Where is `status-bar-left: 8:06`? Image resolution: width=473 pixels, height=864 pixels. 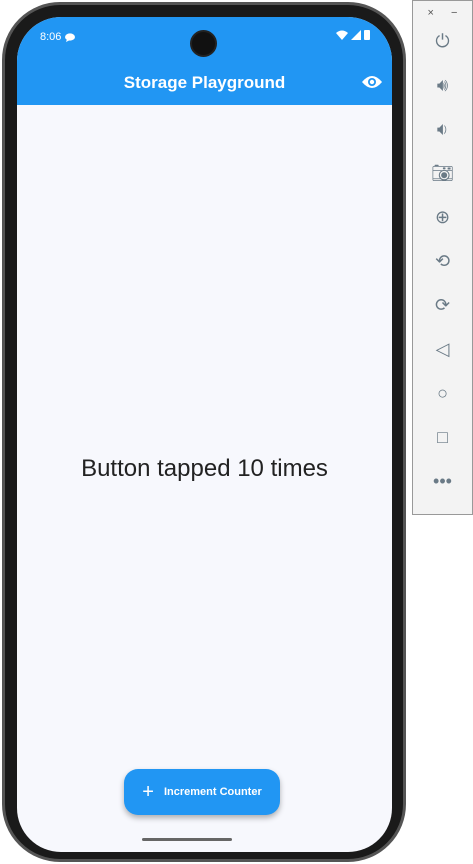
status-bar-left: 8:06 is located at coordinates (58, 37).